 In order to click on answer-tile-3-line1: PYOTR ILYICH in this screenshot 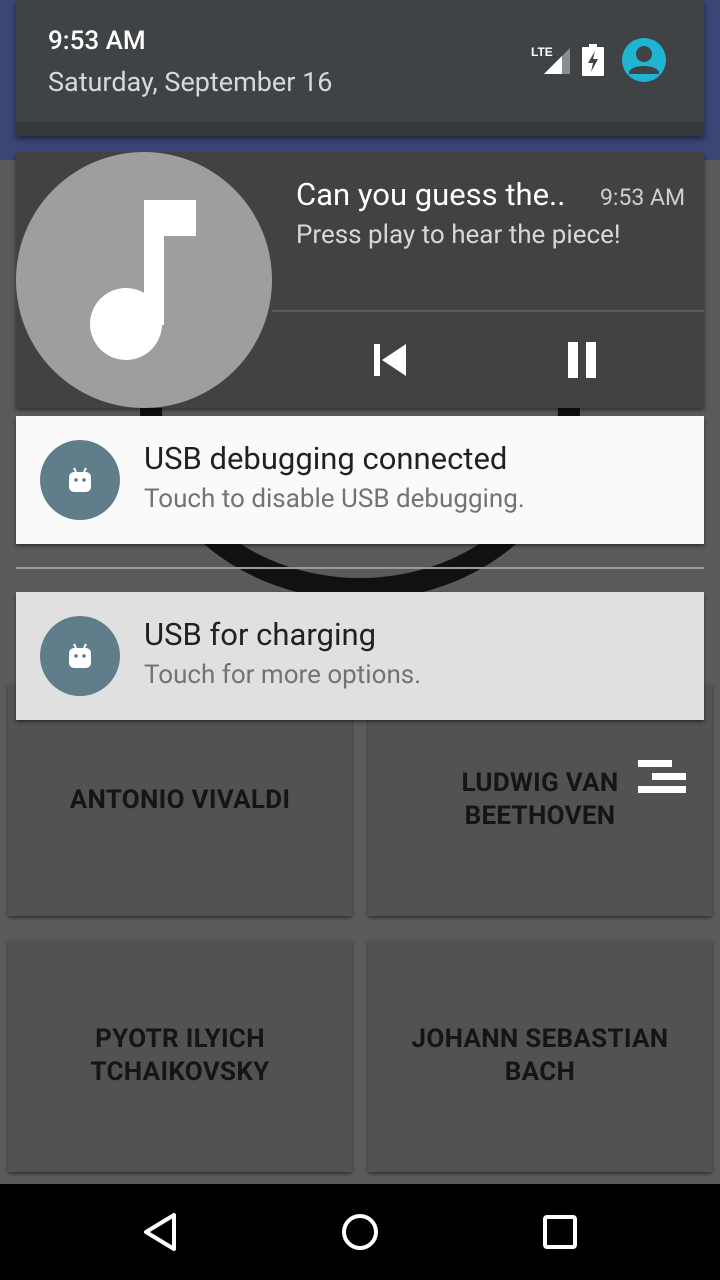, I will do `click(180, 1039)`.